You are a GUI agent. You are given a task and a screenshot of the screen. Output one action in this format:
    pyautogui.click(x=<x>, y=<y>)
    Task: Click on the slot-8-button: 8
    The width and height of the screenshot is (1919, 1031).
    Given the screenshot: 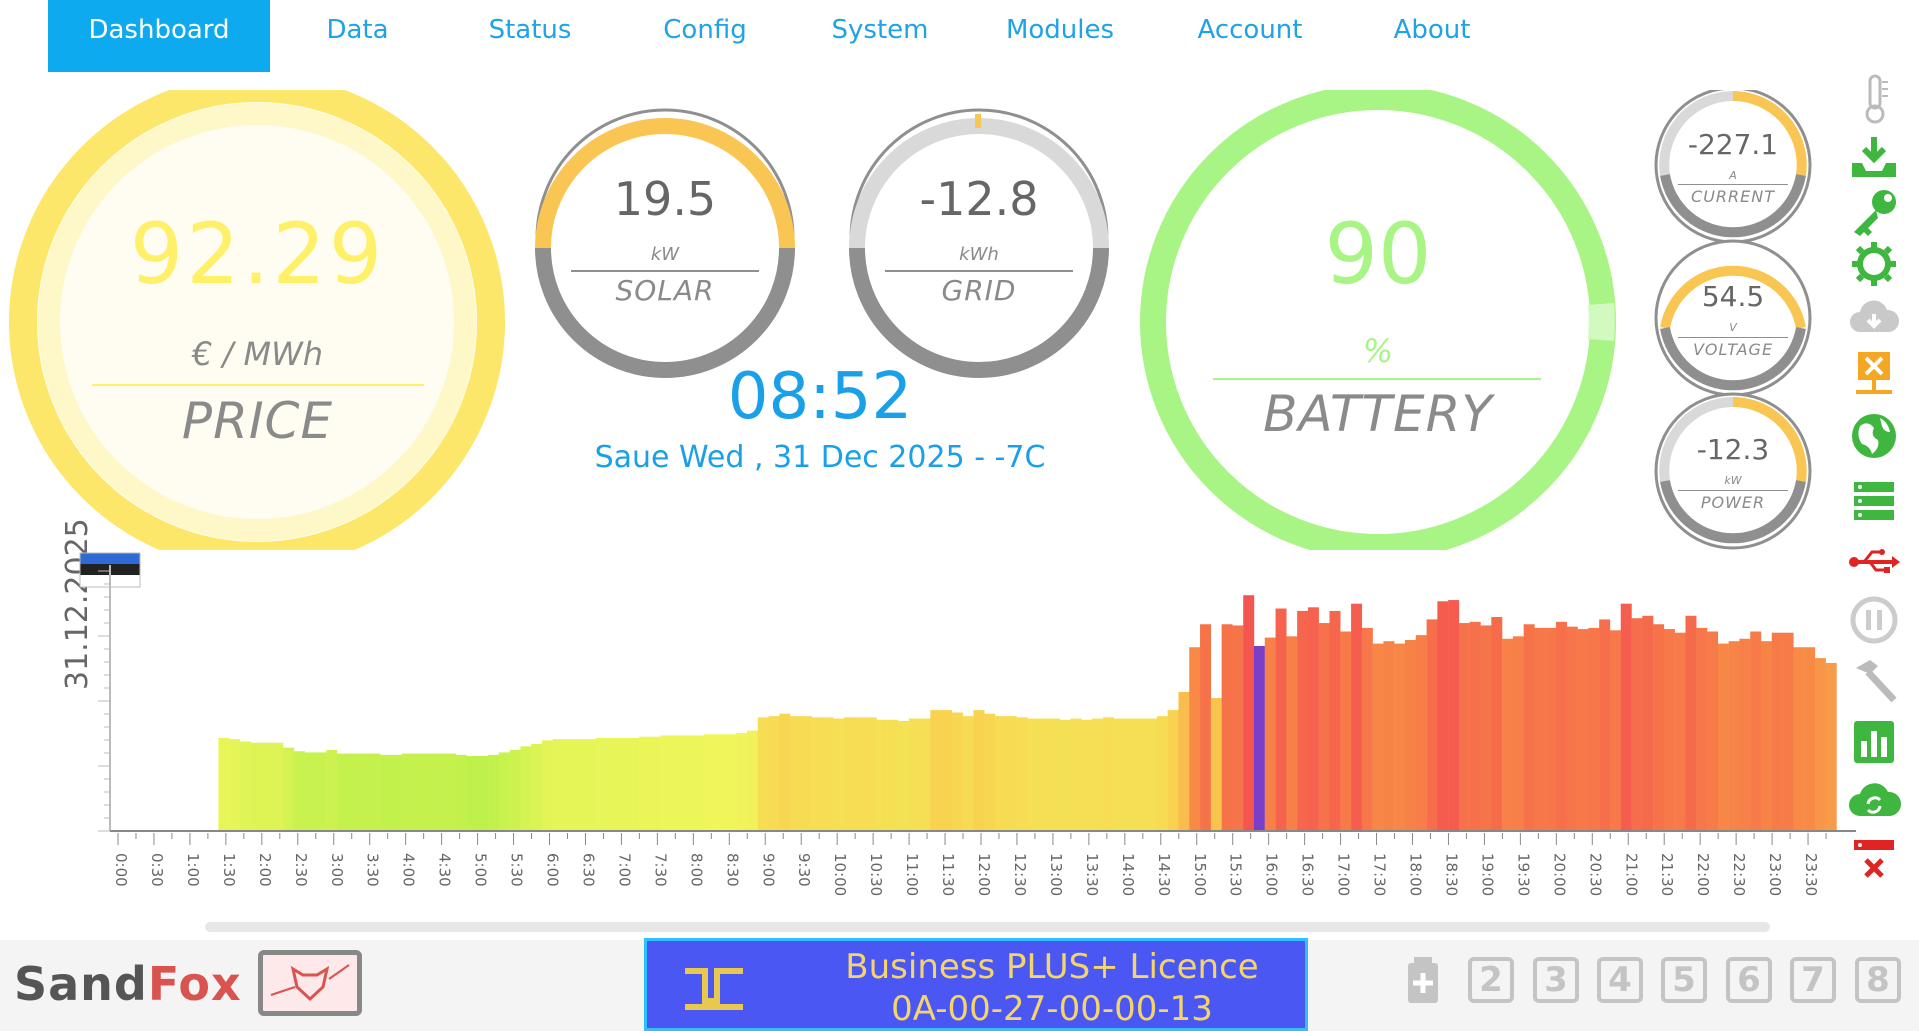 What is the action you would take?
    pyautogui.click(x=1878, y=980)
    